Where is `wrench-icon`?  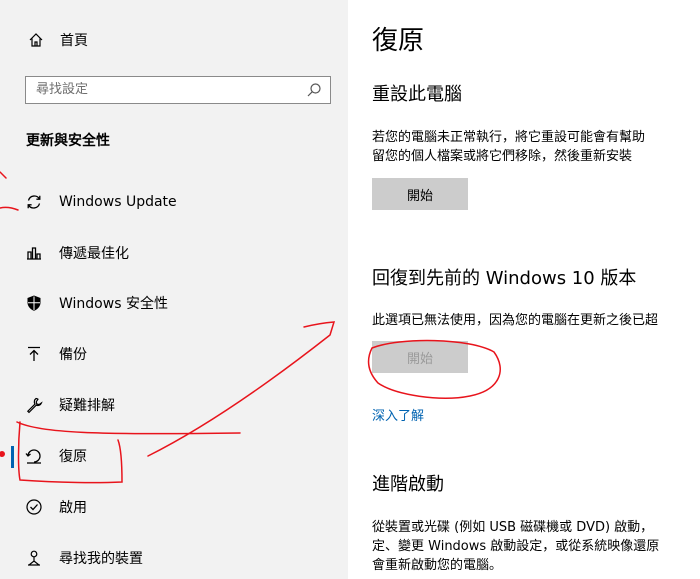
wrench-icon is located at coordinates (34, 405).